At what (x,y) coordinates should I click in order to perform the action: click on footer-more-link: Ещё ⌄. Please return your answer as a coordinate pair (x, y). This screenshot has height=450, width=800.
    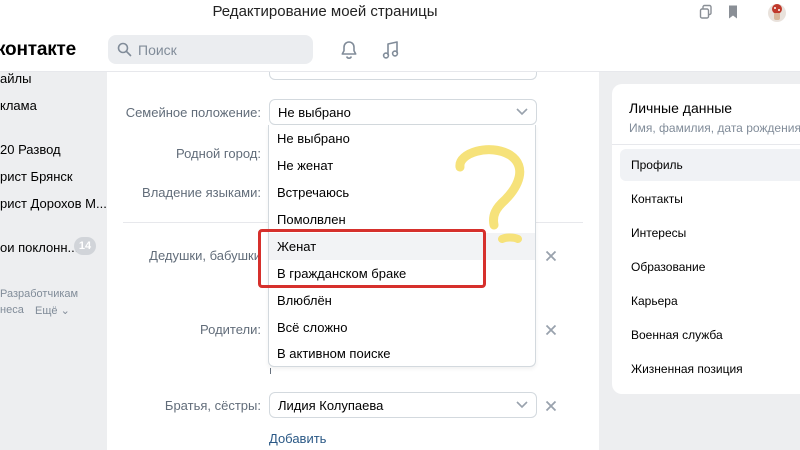
    Looking at the image, I should click on (52, 310).